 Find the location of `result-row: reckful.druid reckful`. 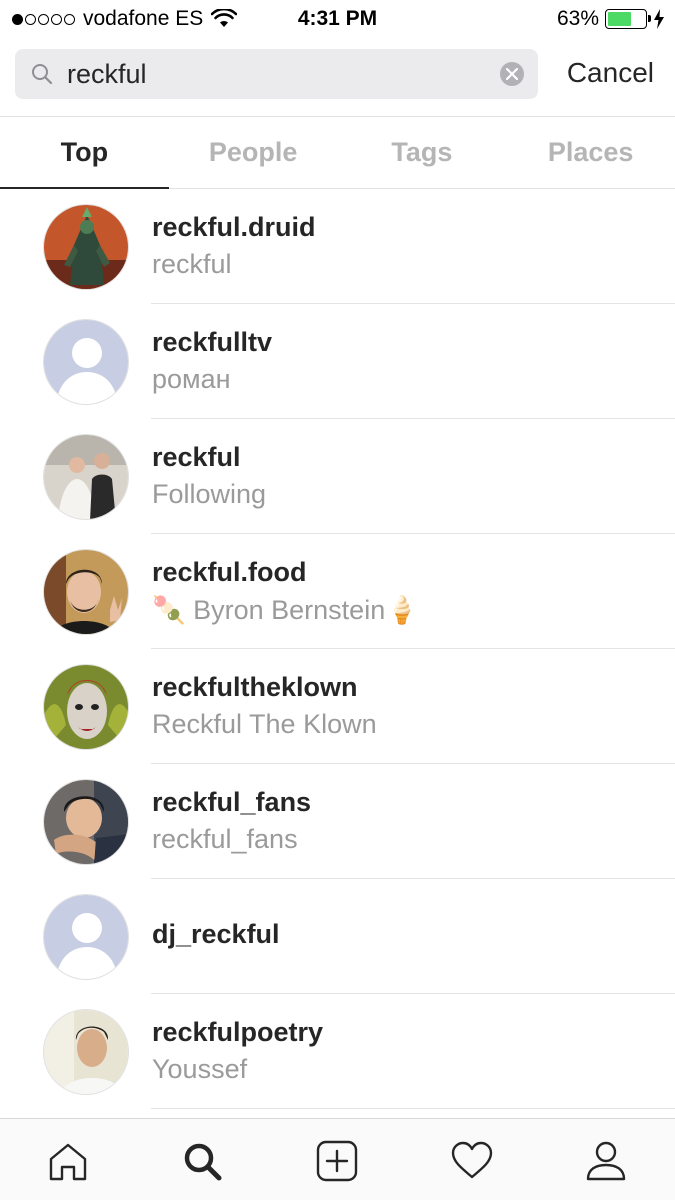

result-row: reckful.druid reckful is located at coordinates (337, 246).